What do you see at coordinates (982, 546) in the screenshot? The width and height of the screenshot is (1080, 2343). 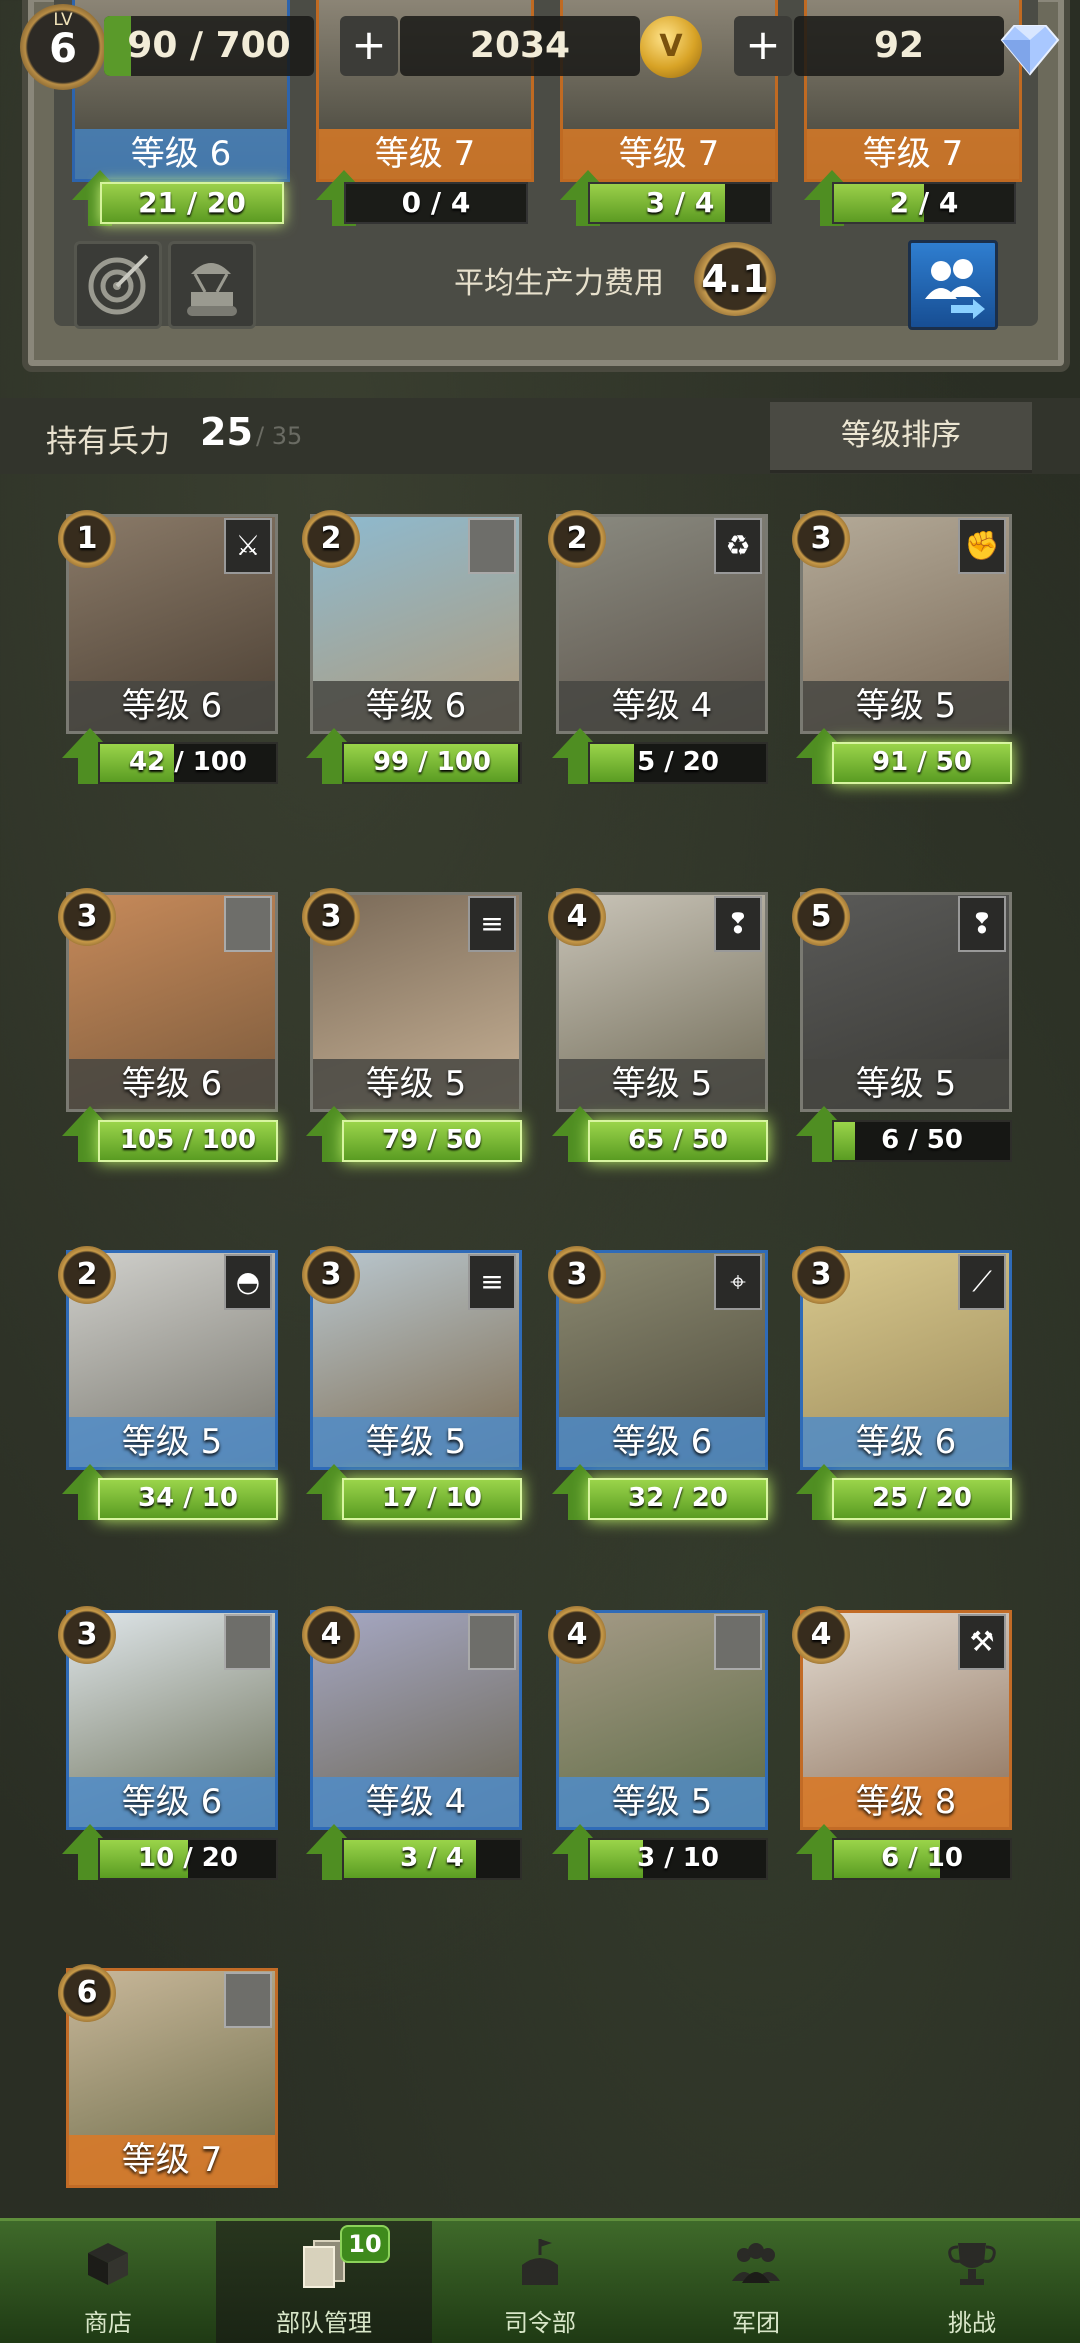 I see `unit-role-icon: ✊` at bounding box center [982, 546].